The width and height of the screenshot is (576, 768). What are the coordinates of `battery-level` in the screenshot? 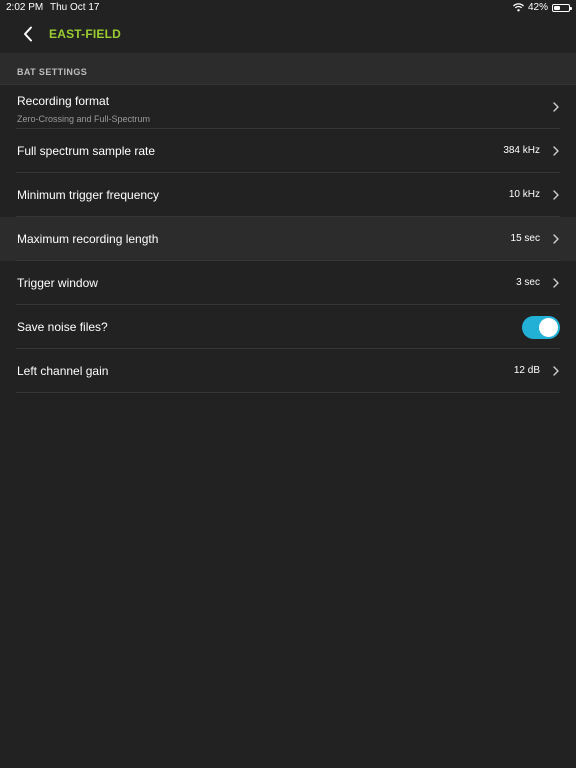 It's located at (557, 7).